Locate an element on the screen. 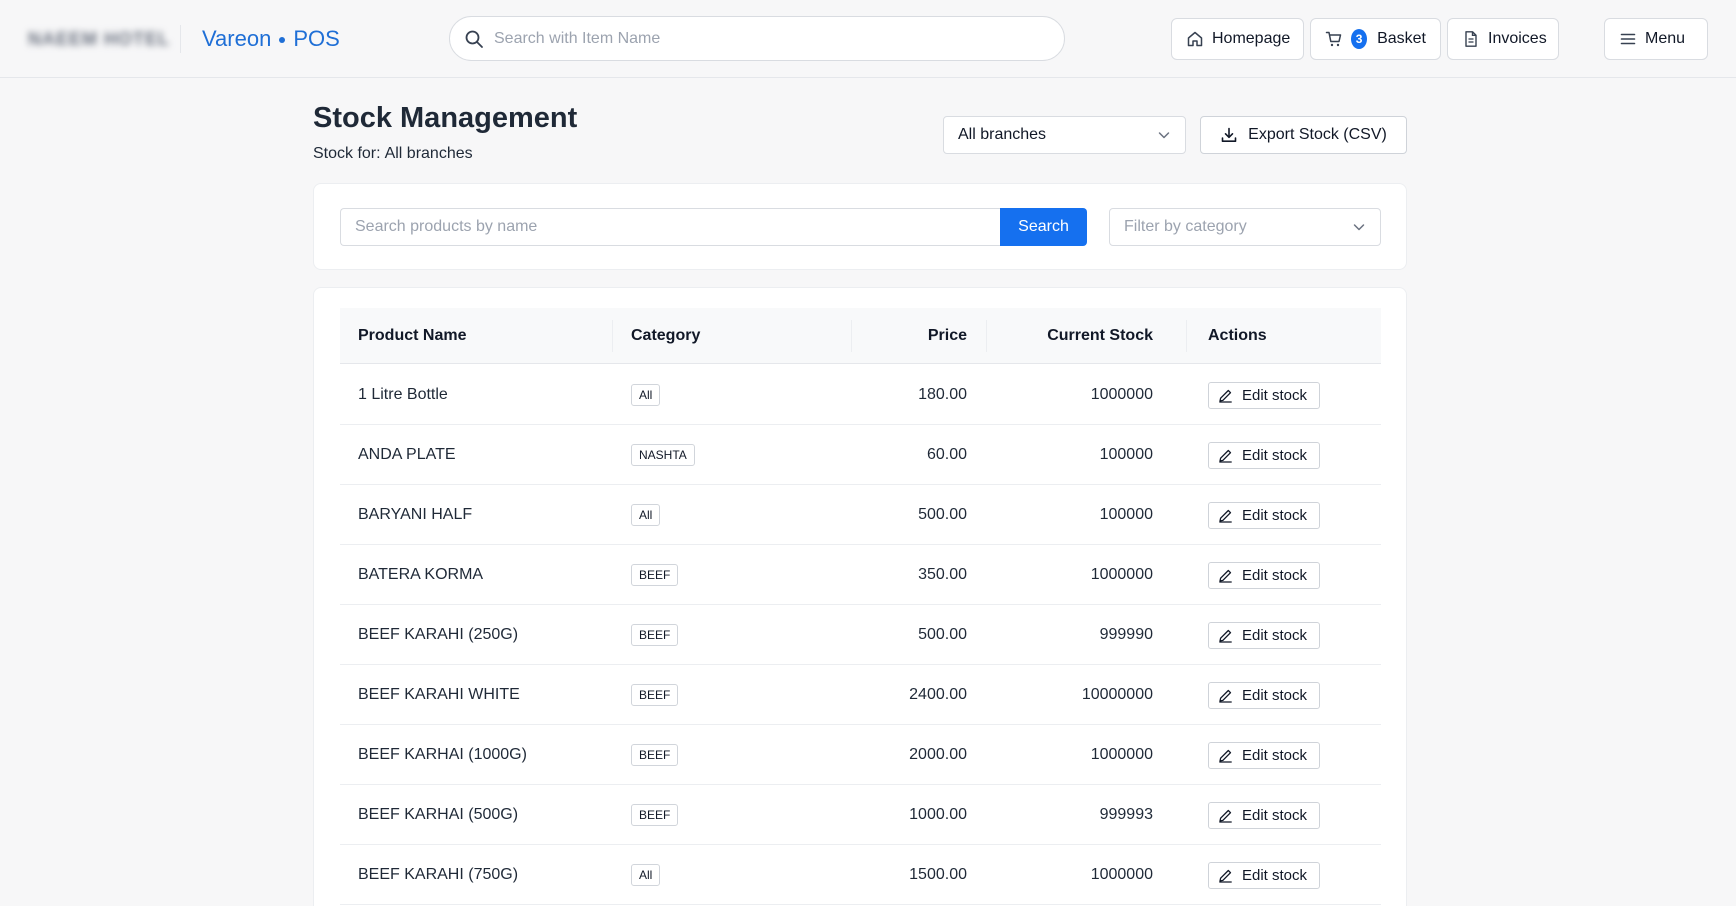 This screenshot has height=906, width=1736. export-stock-button: Export Stock (CSV) is located at coordinates (1303, 135).